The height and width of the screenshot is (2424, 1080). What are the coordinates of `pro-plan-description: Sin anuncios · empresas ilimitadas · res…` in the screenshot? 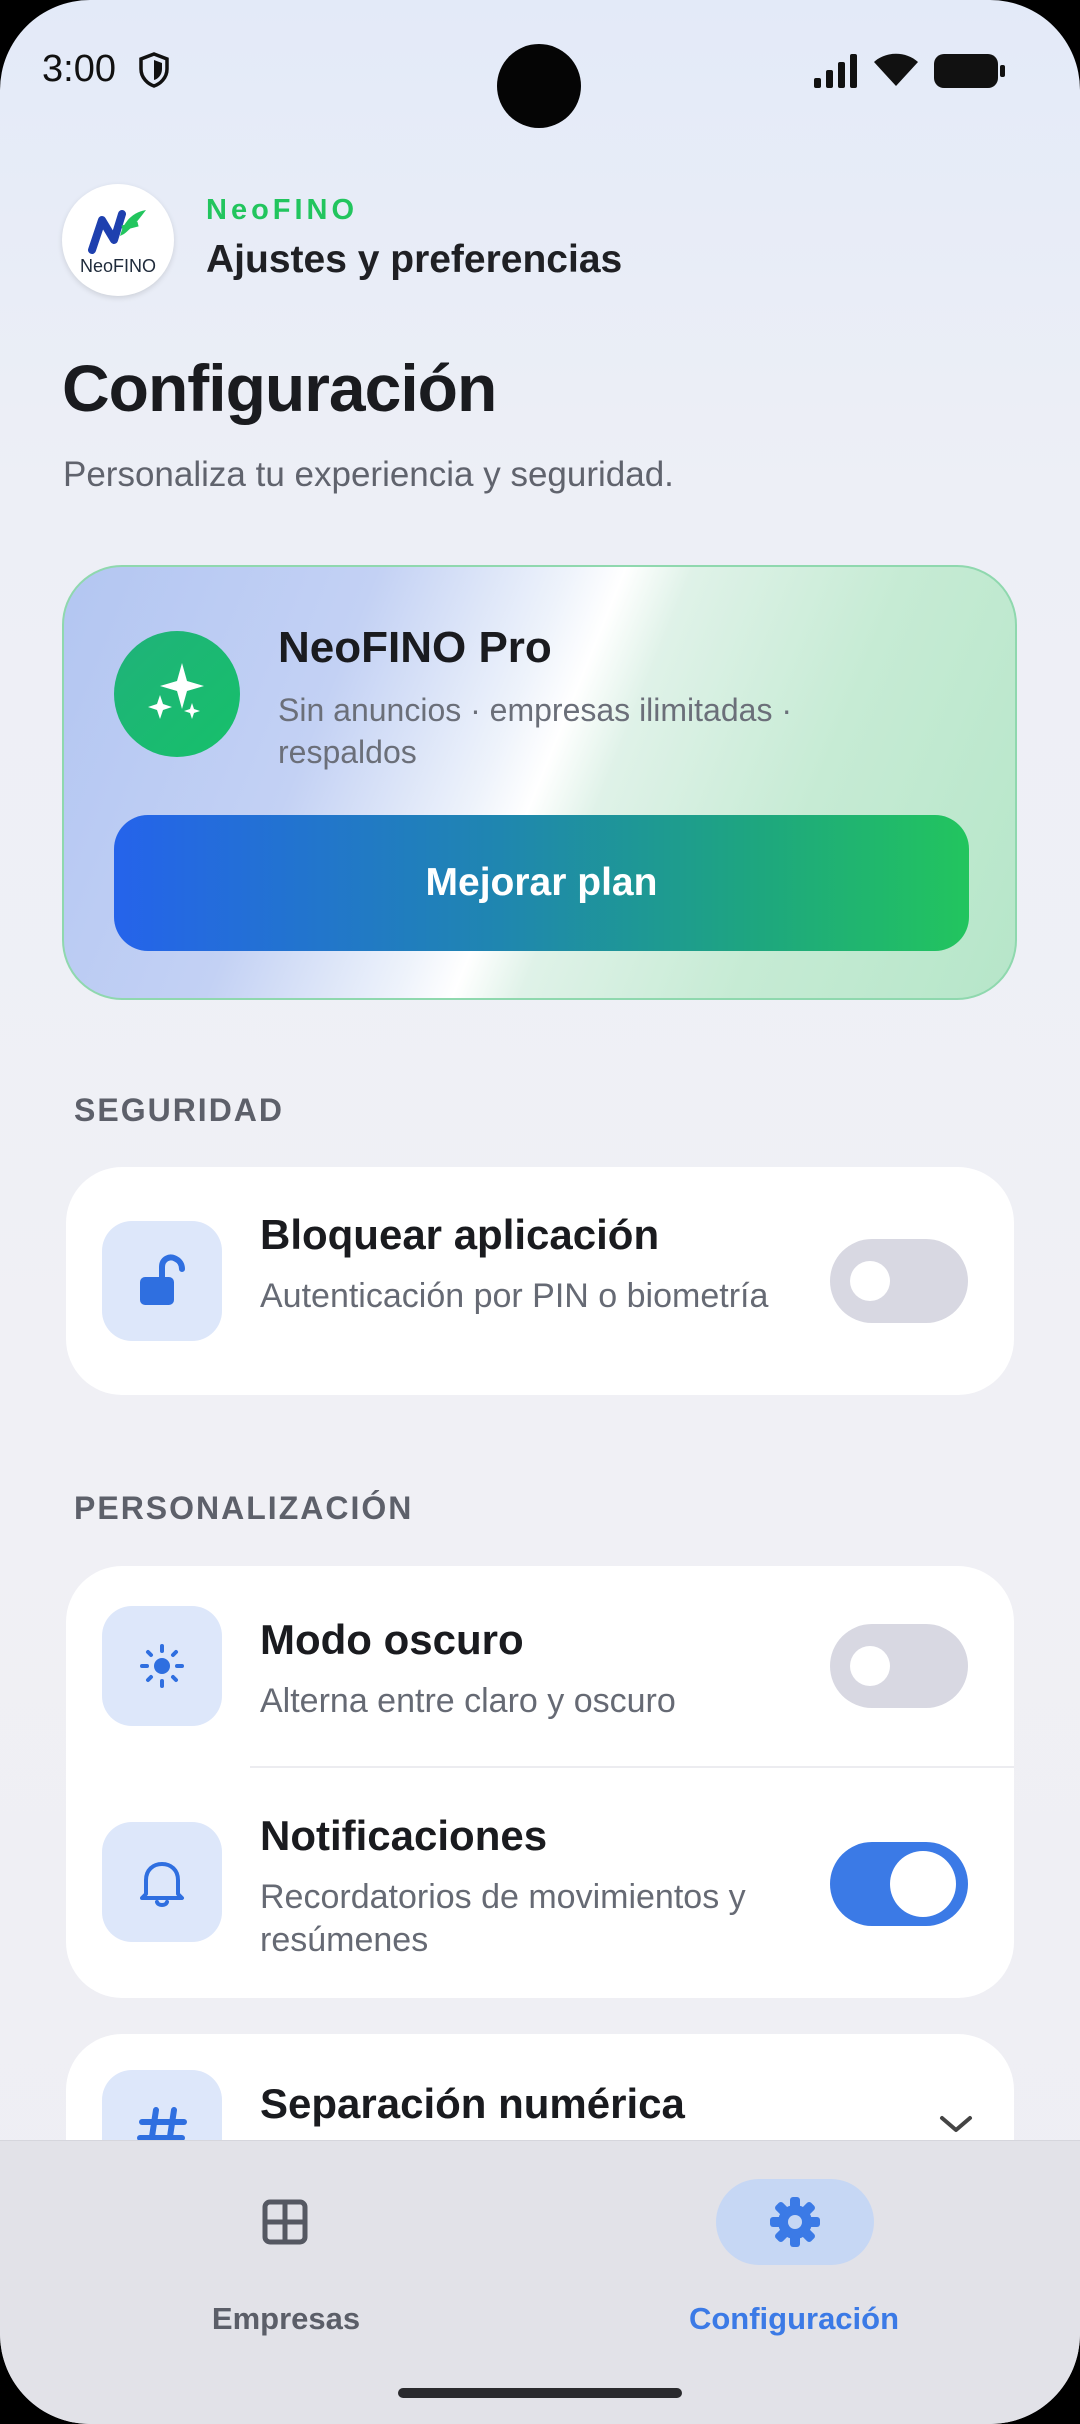 It's located at (535, 731).